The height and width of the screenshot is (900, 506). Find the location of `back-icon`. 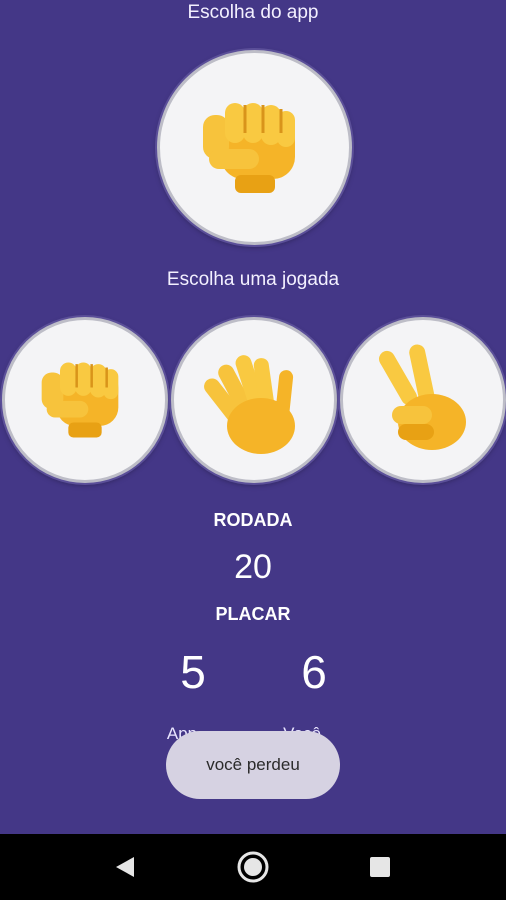

back-icon is located at coordinates (125, 867).